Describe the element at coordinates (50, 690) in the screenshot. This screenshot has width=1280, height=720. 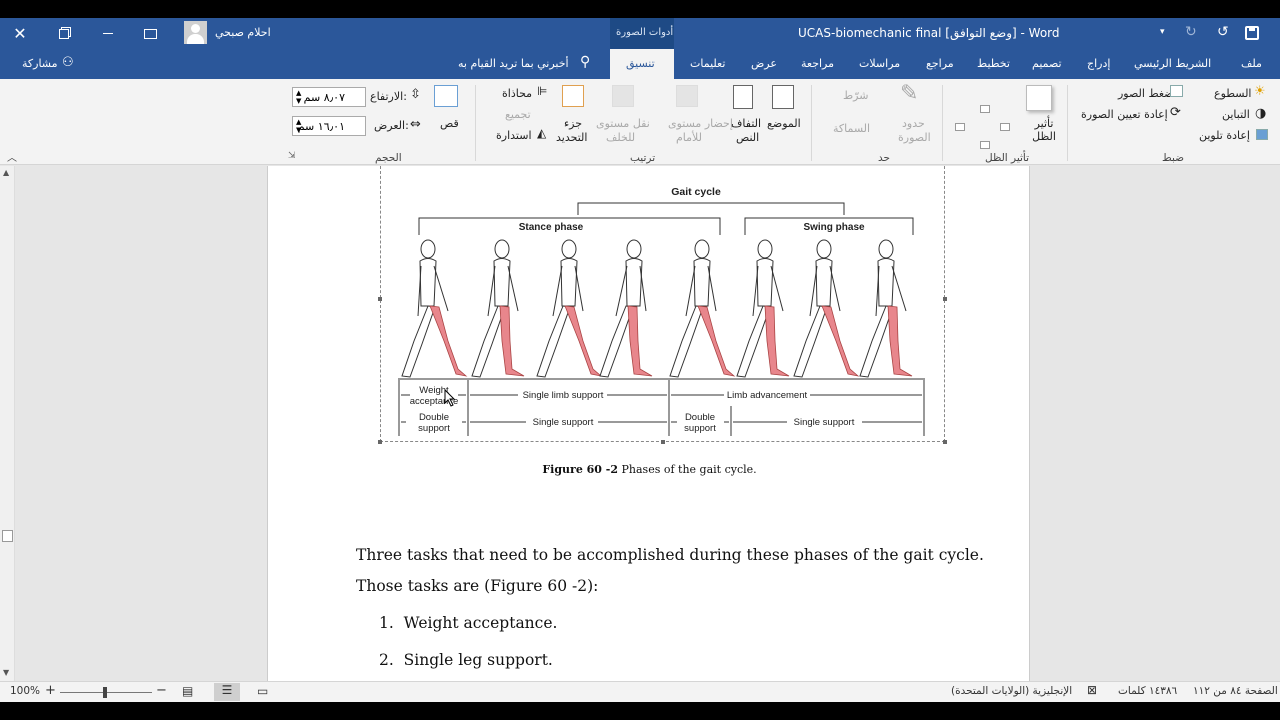
I see `zoom-in-icon: +` at that location.